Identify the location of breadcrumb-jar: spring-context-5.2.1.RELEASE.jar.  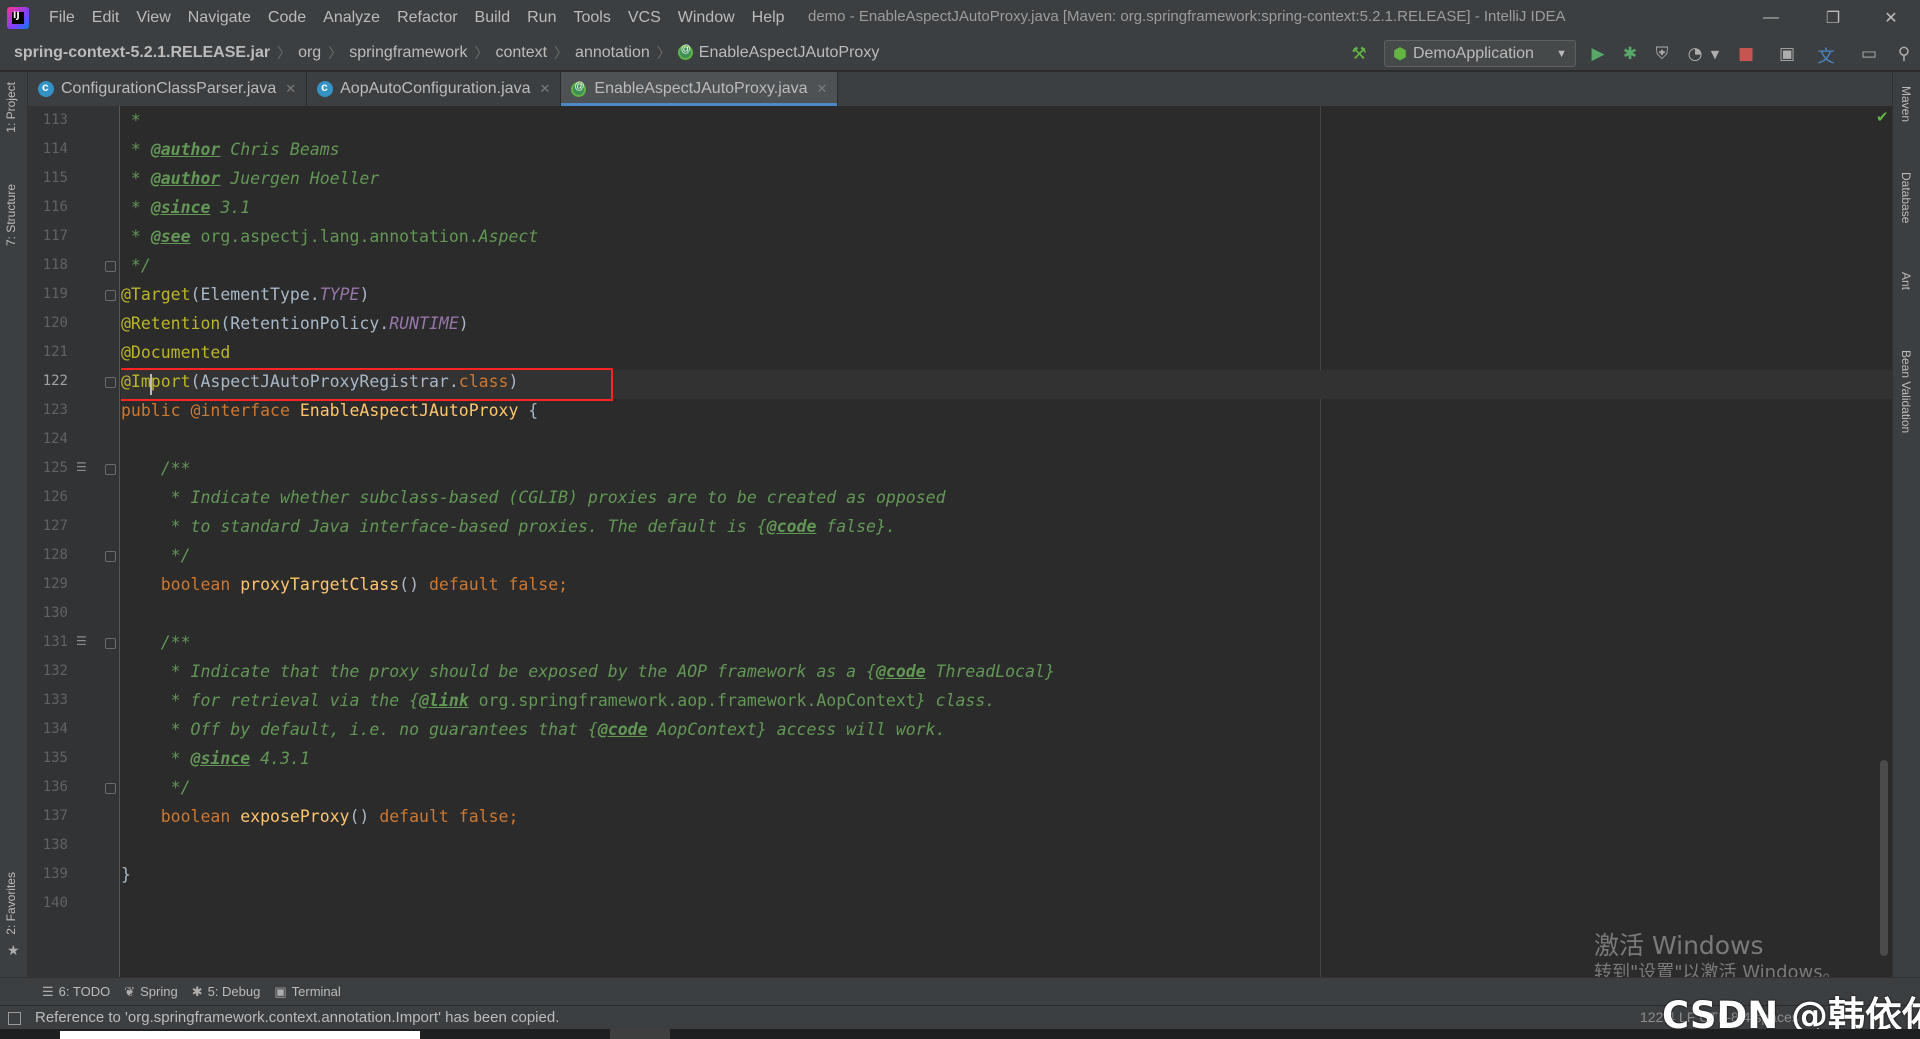
(142, 53).